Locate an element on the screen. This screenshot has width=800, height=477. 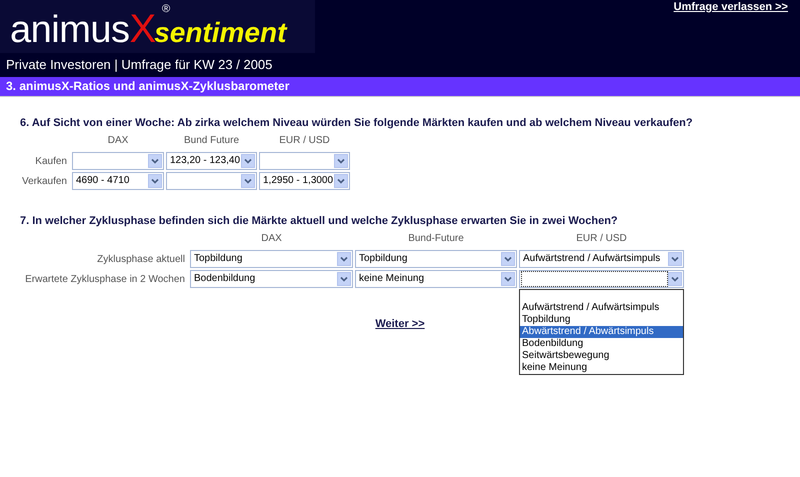
dropdown-option: Aufwärtstrend / Aufwärtsimpuls is located at coordinates (601, 308).